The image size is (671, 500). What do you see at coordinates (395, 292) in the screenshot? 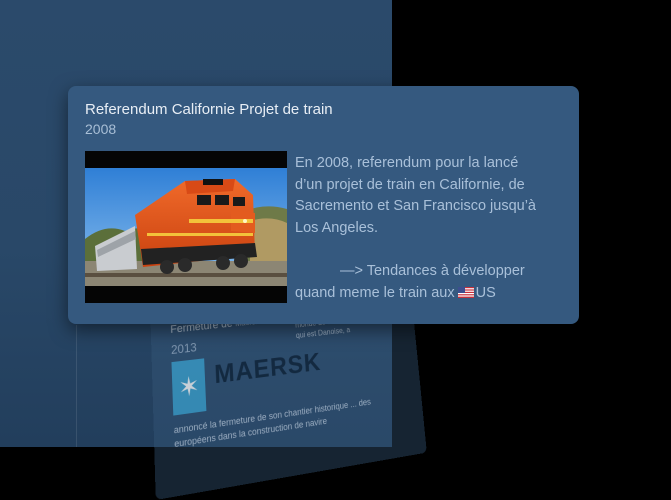
I see `description-line-with-flag: quand meme le train aux US` at bounding box center [395, 292].